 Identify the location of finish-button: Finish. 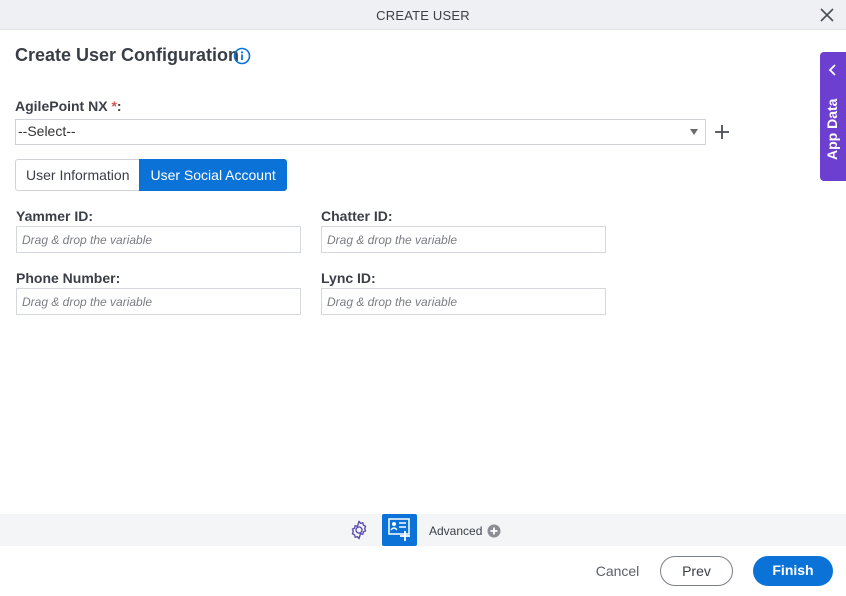
(793, 571).